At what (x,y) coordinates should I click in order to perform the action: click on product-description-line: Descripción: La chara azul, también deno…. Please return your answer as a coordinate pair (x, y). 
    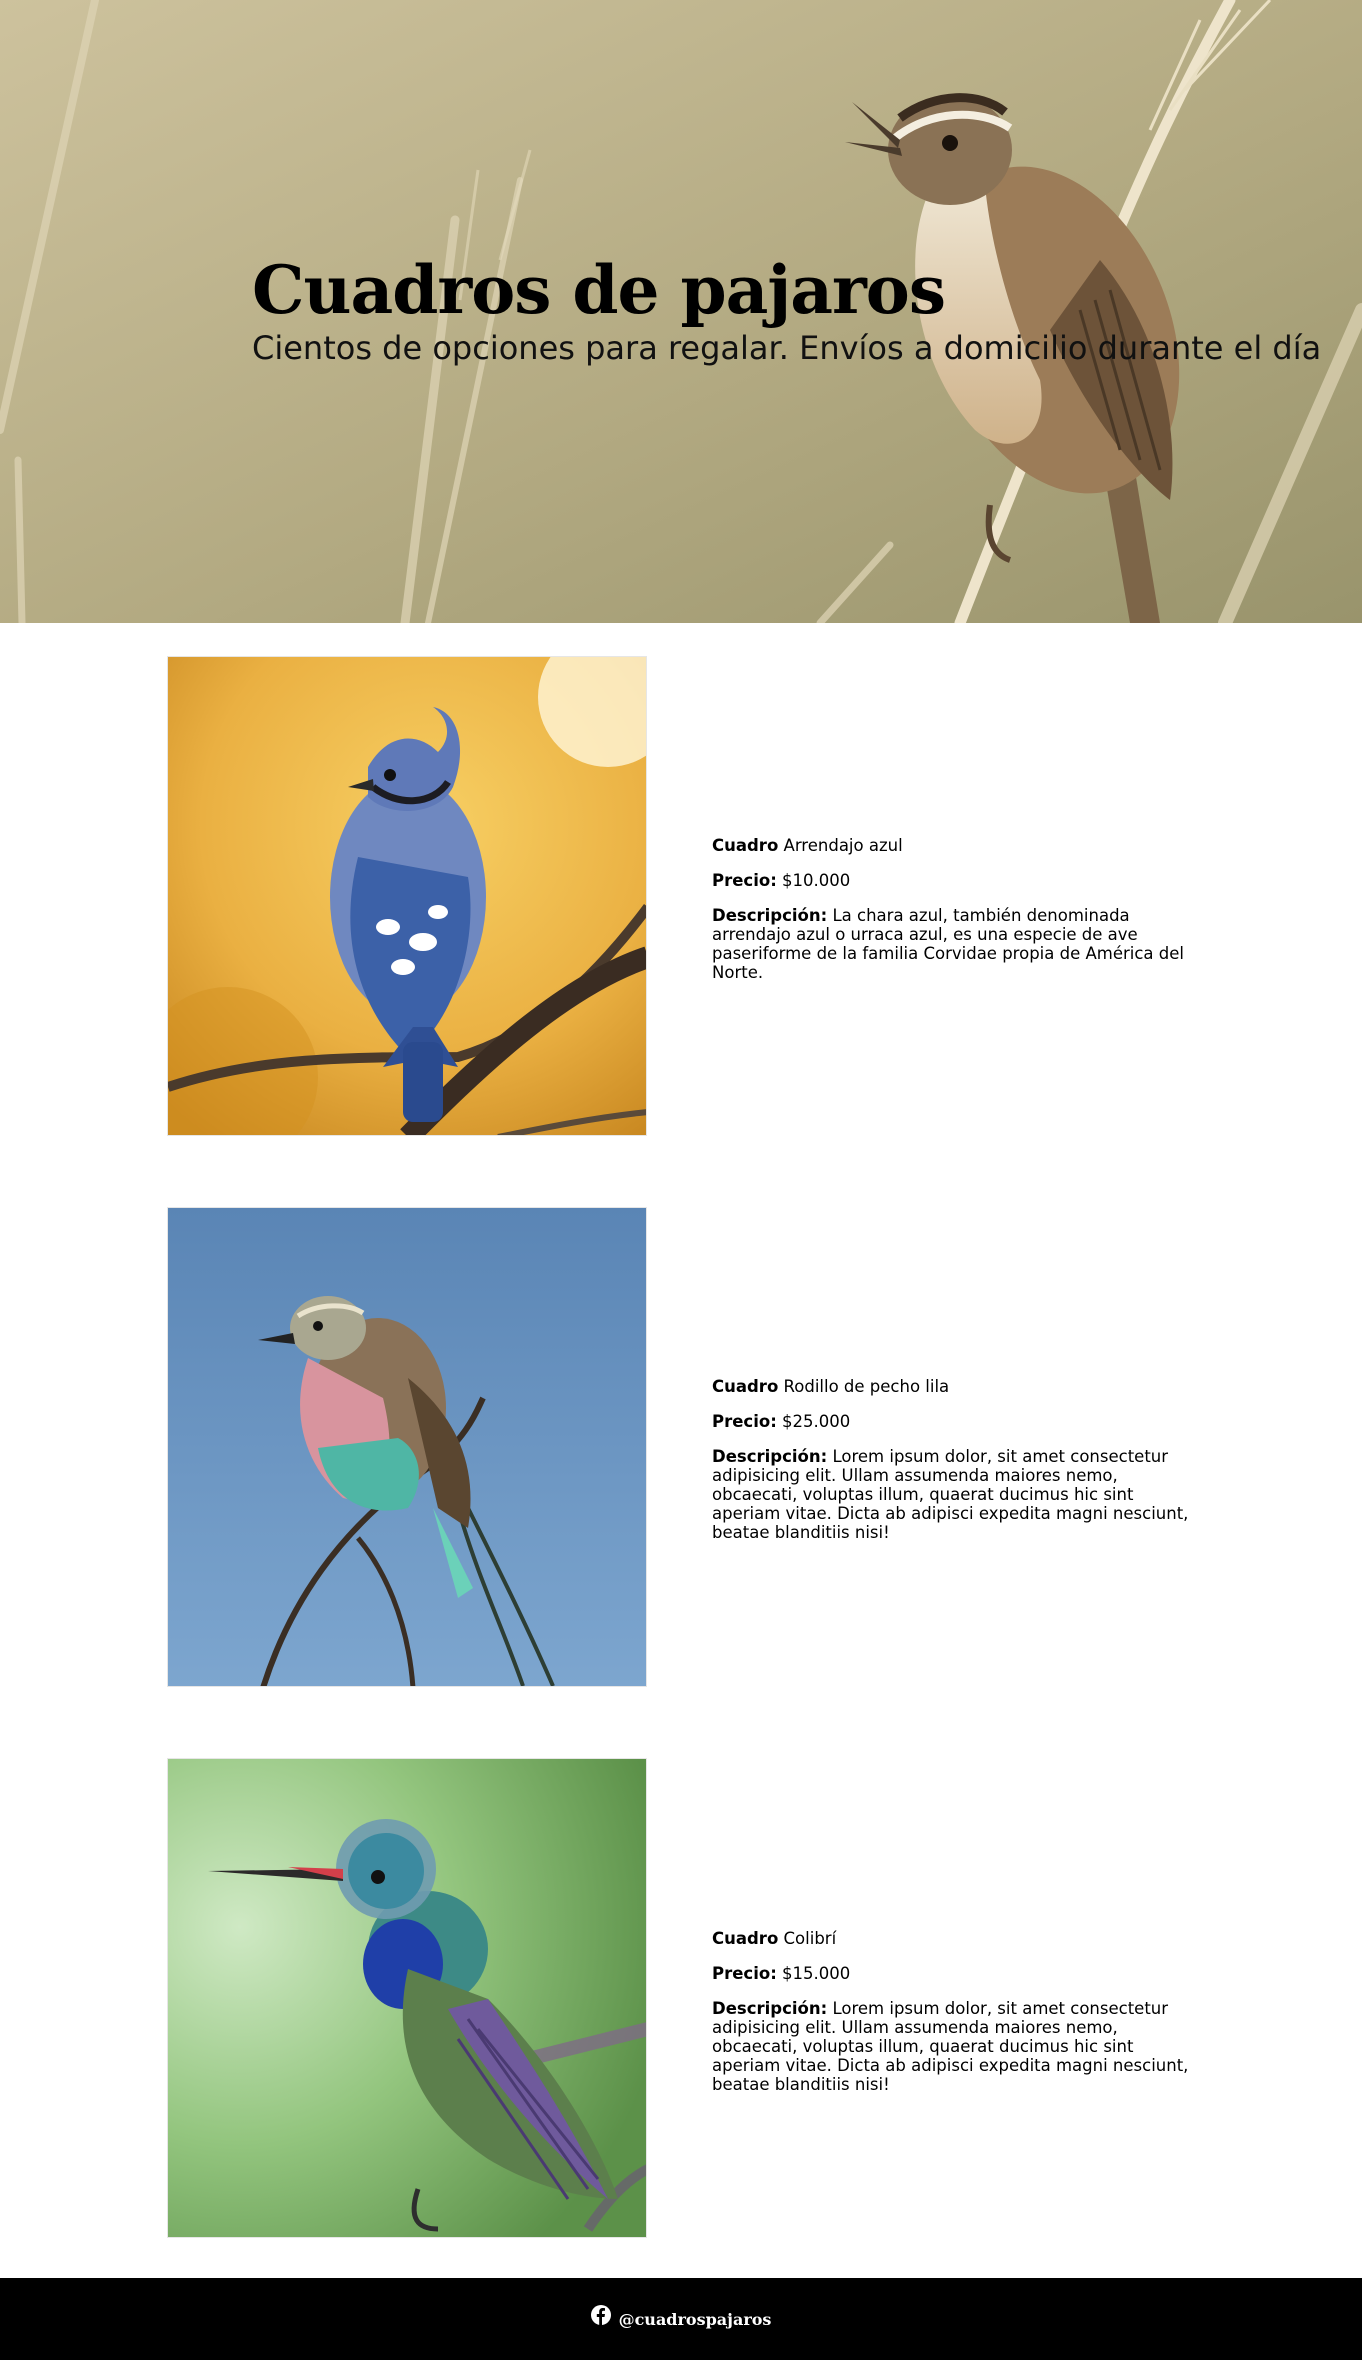
    Looking at the image, I should click on (952, 944).